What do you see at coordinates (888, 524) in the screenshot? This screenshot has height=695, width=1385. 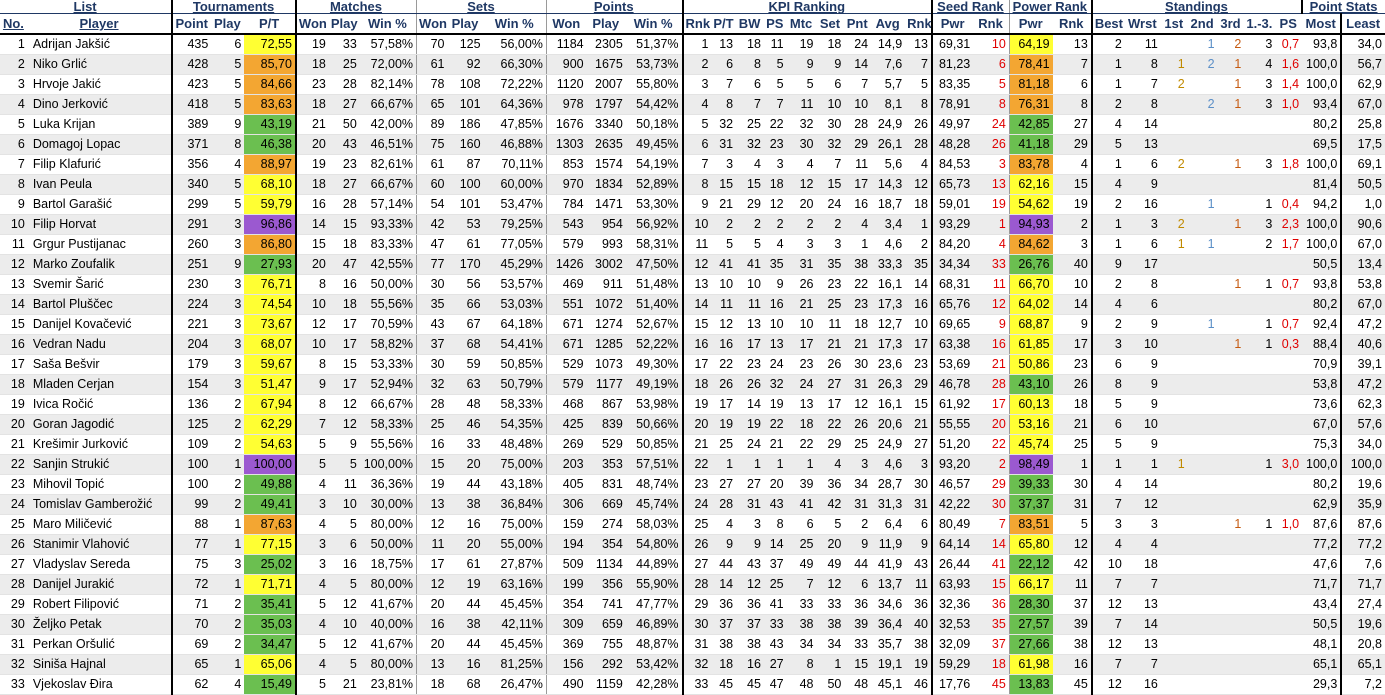 I see `kpi-avg: 6,4` at bounding box center [888, 524].